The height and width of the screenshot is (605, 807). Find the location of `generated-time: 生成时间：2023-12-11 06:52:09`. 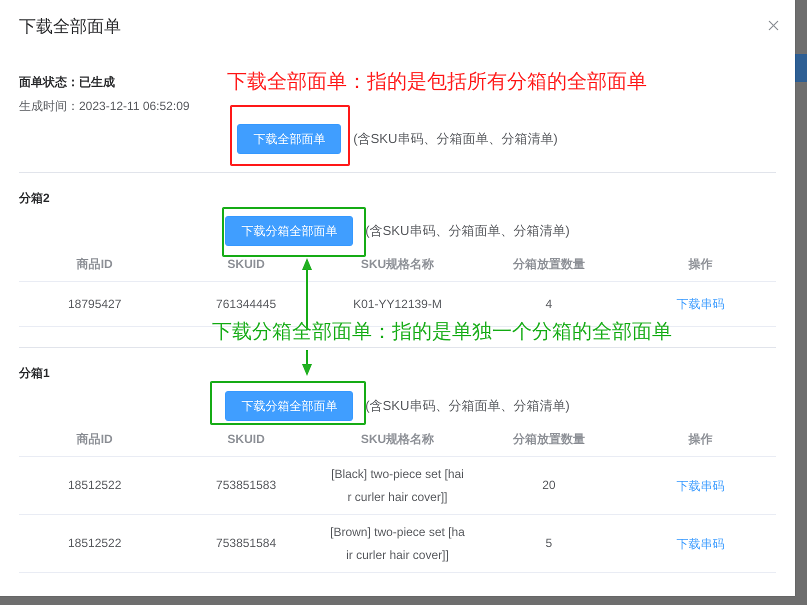

generated-time: 生成时间：2023-12-11 06:52:09 is located at coordinates (105, 106).